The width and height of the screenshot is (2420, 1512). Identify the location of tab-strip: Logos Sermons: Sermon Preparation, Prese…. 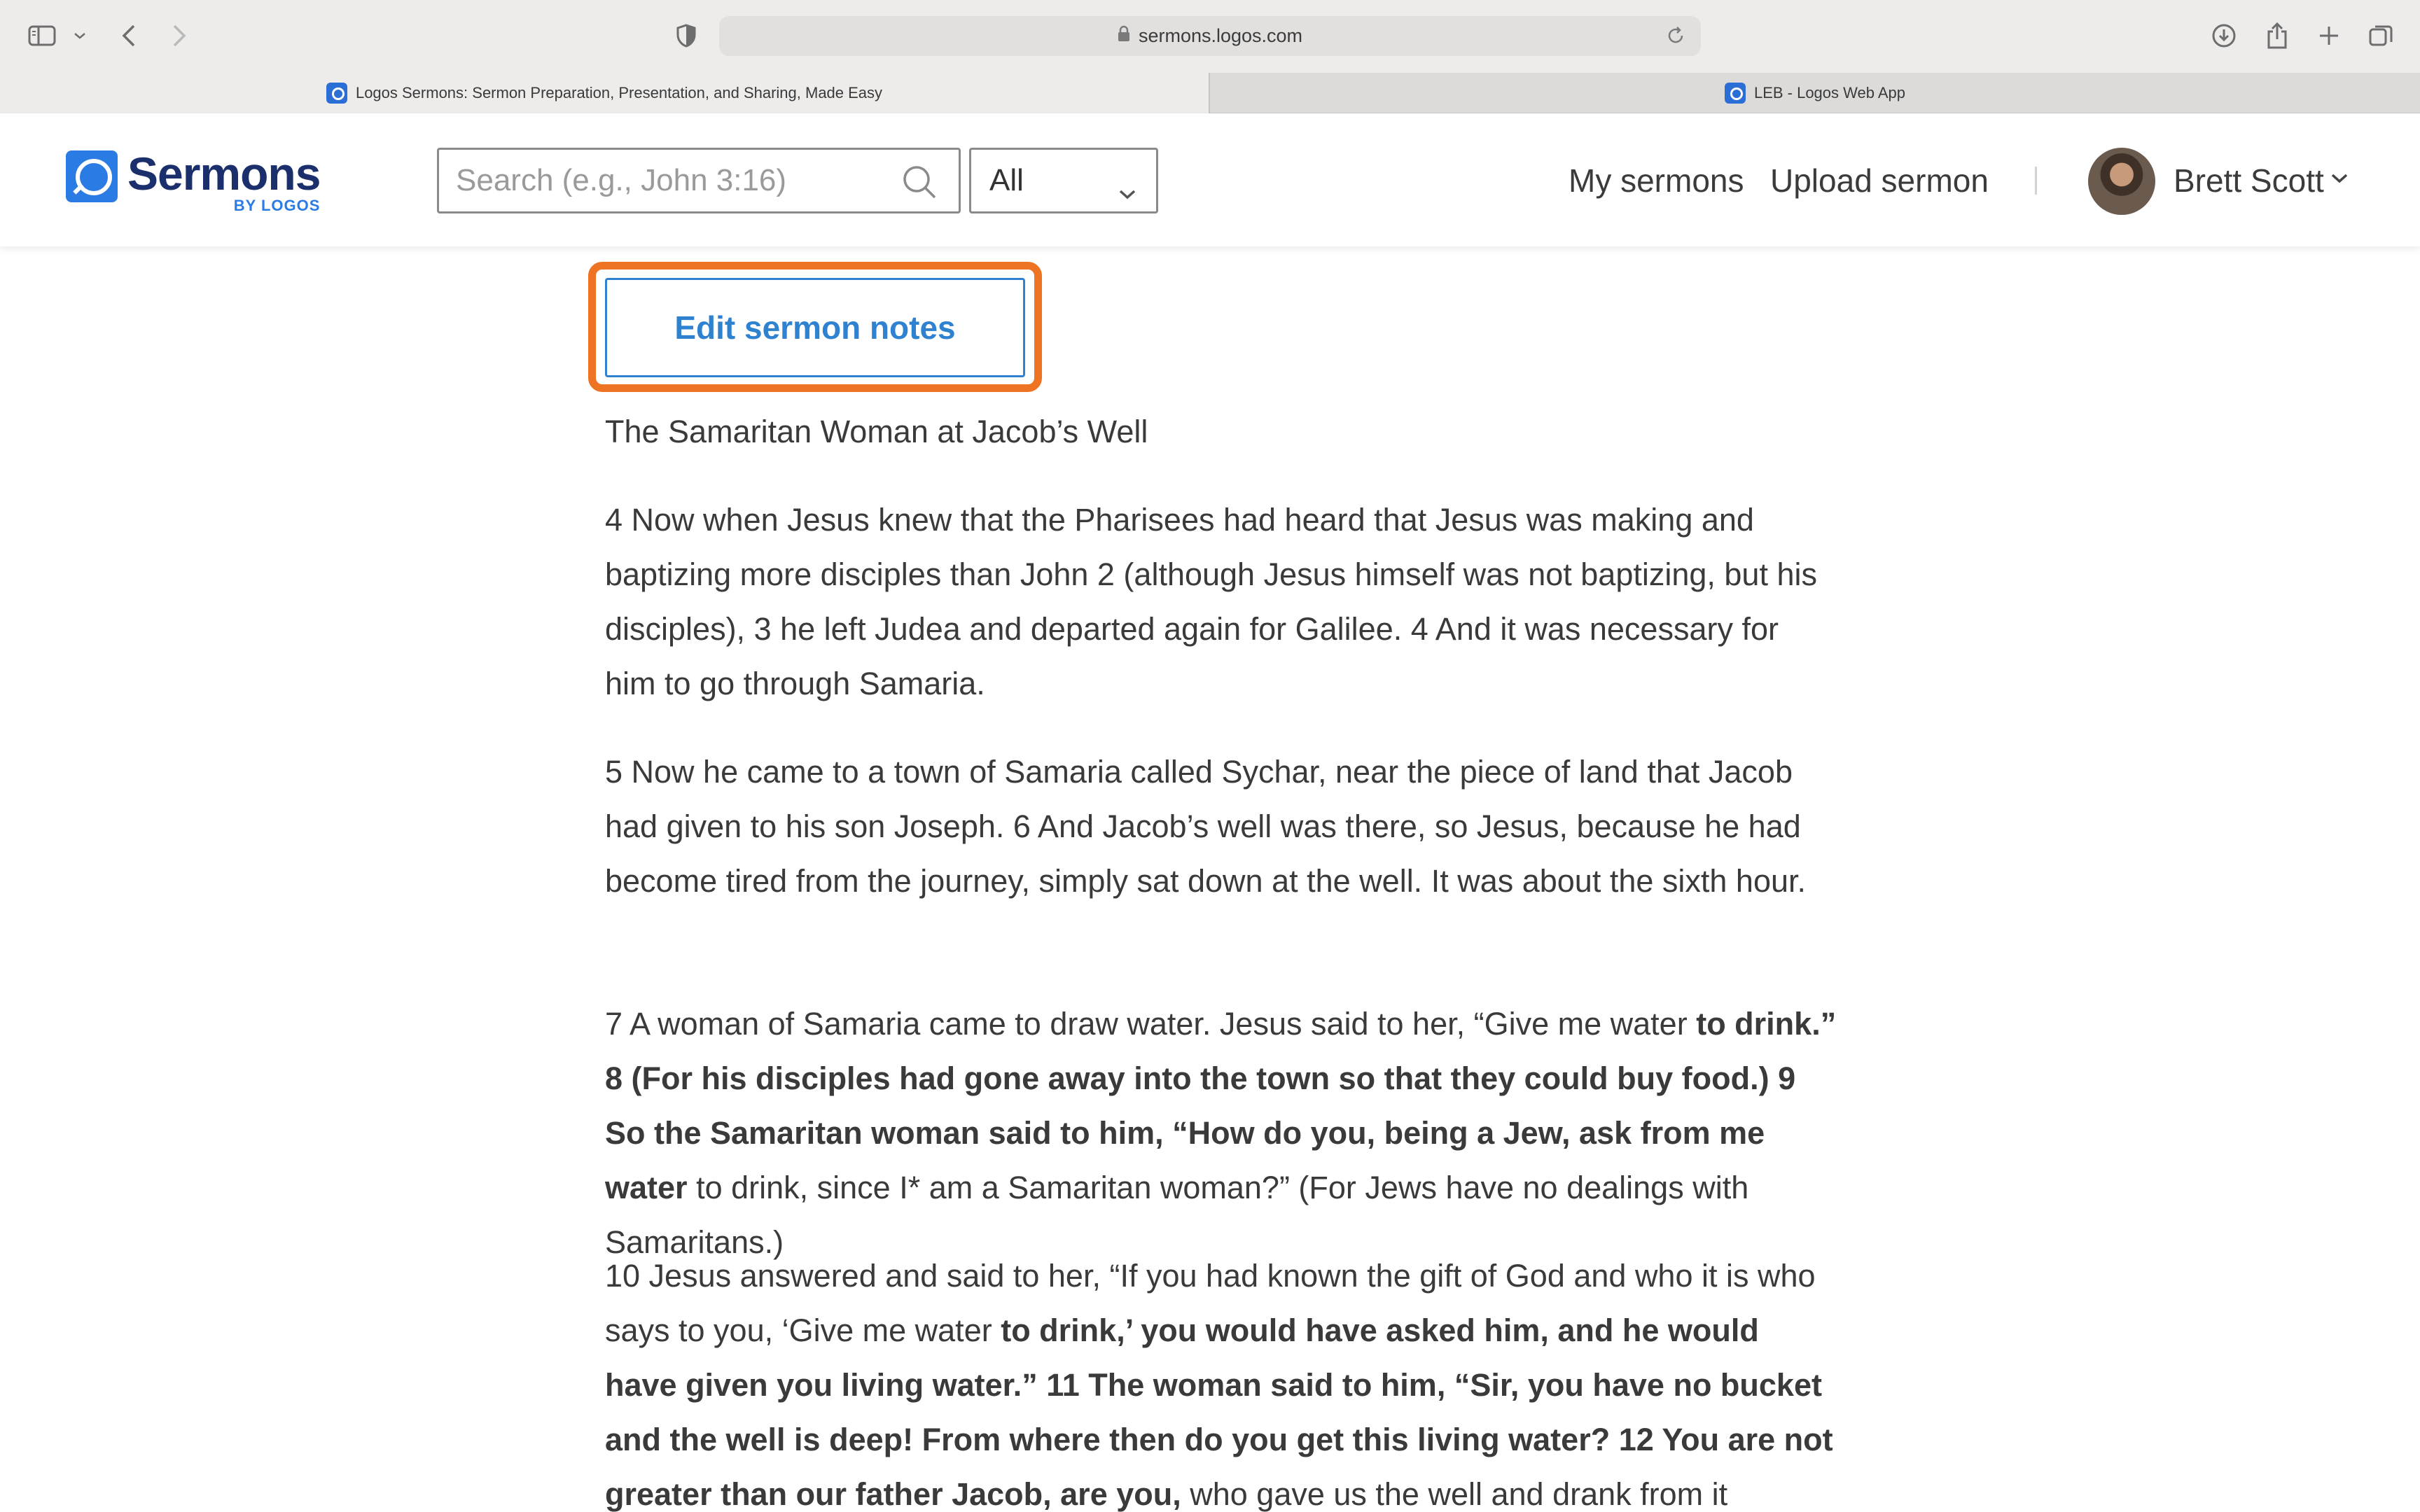
(1210, 93).